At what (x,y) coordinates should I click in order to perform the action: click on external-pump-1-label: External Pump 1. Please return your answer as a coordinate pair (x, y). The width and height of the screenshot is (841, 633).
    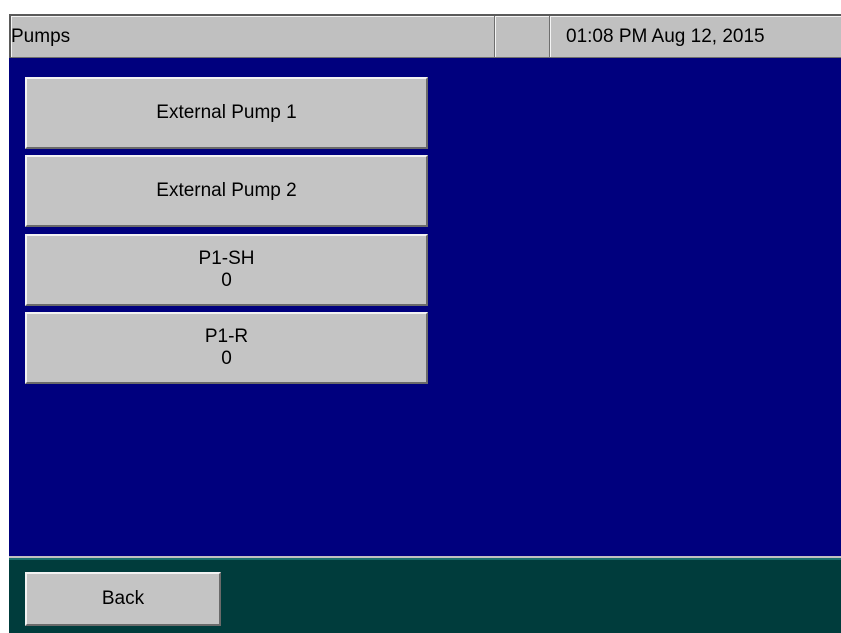
    Looking at the image, I should click on (226, 112).